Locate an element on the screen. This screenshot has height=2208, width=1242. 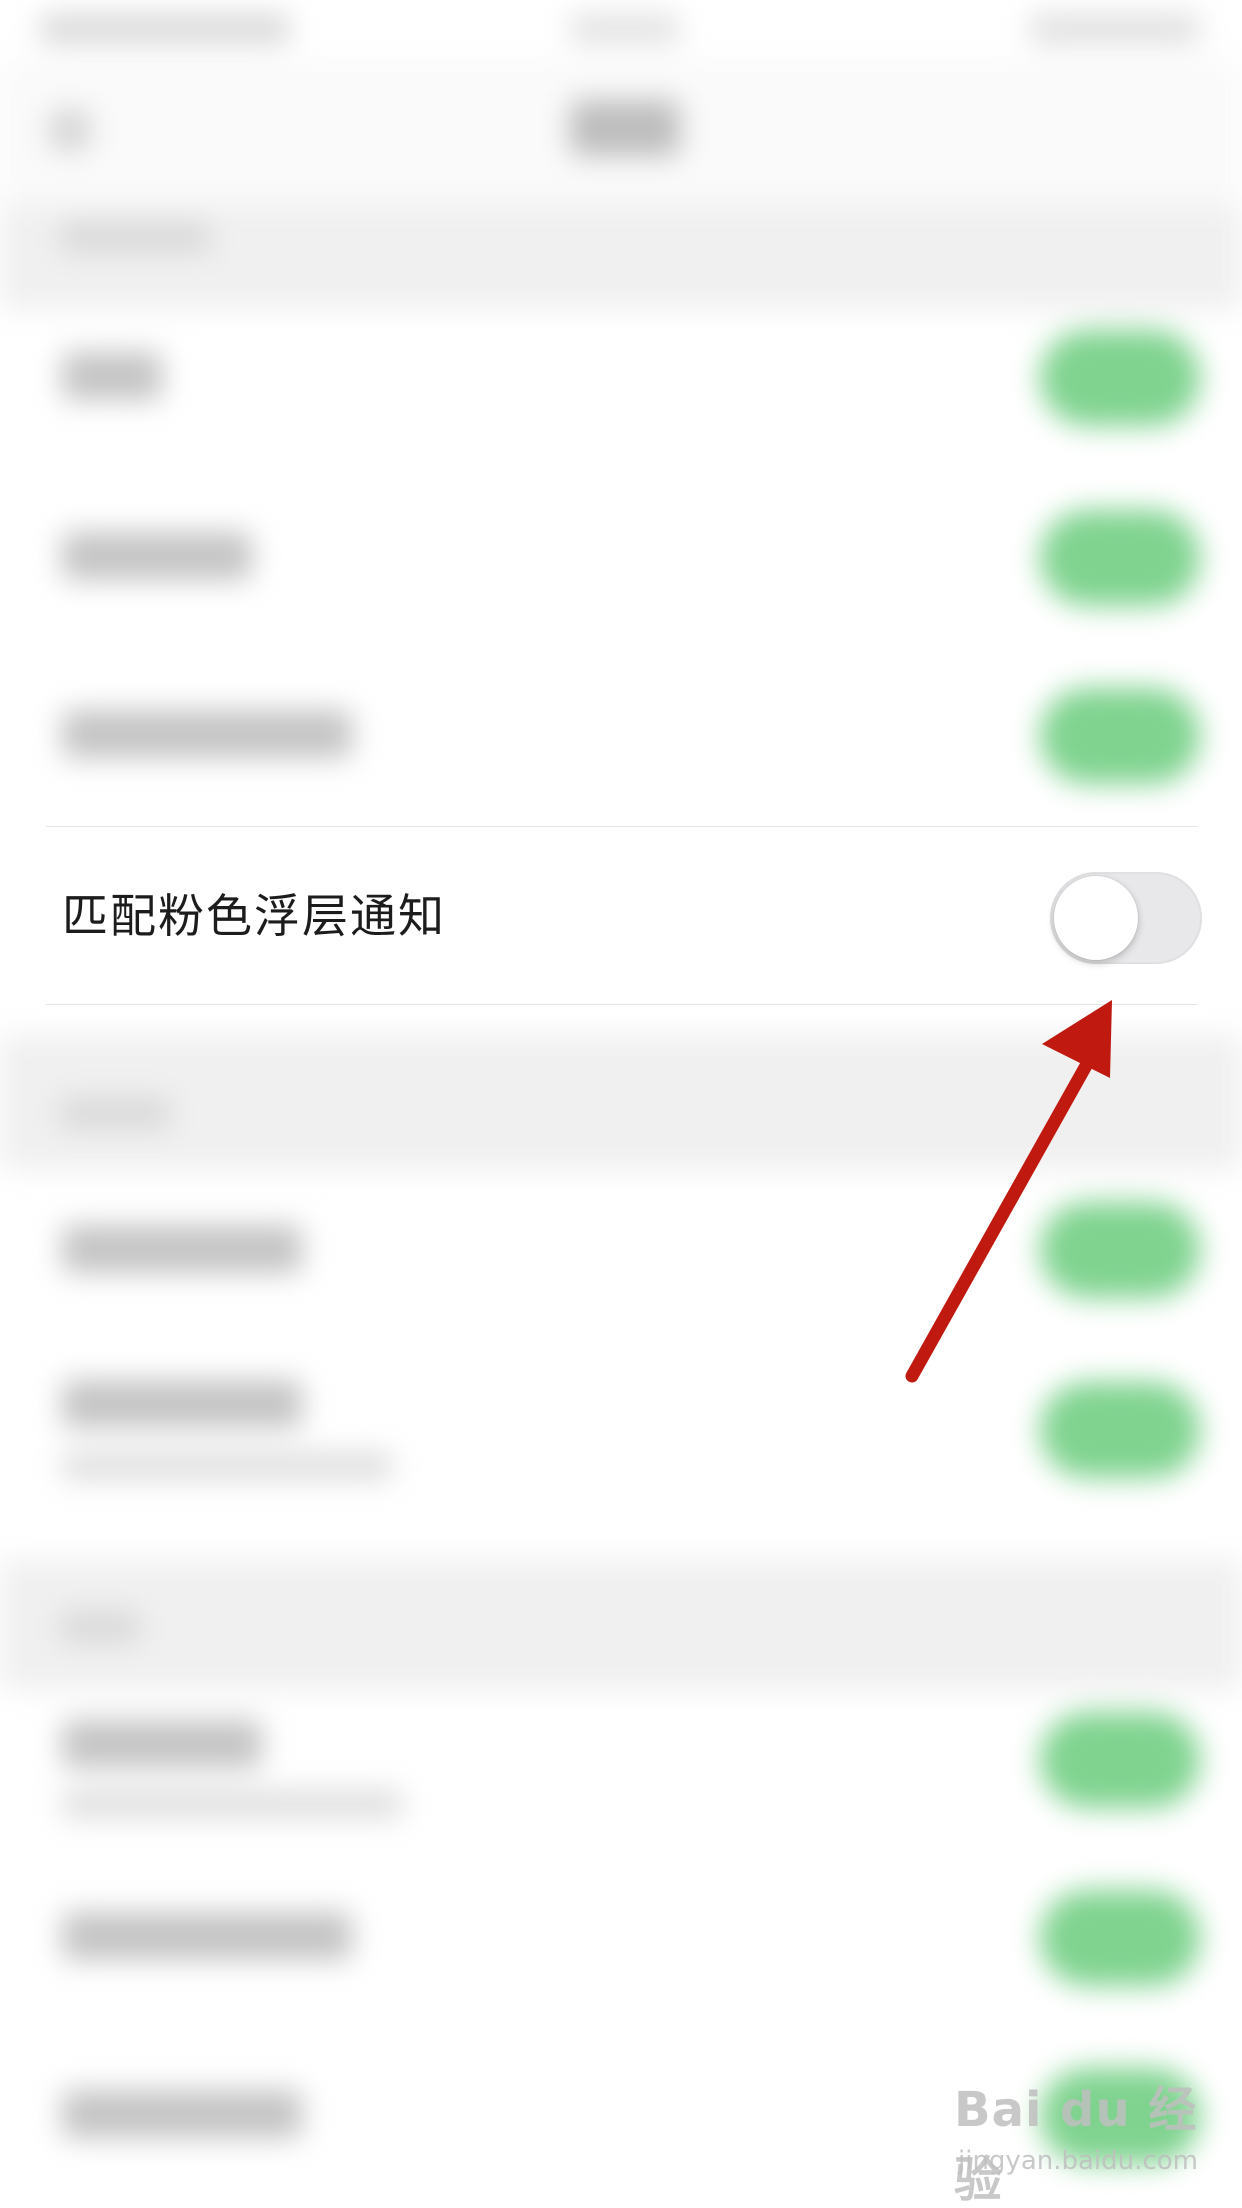
watermark: Bai du 经验 jingyan.baidu.com is located at coordinates (1080, 2139).